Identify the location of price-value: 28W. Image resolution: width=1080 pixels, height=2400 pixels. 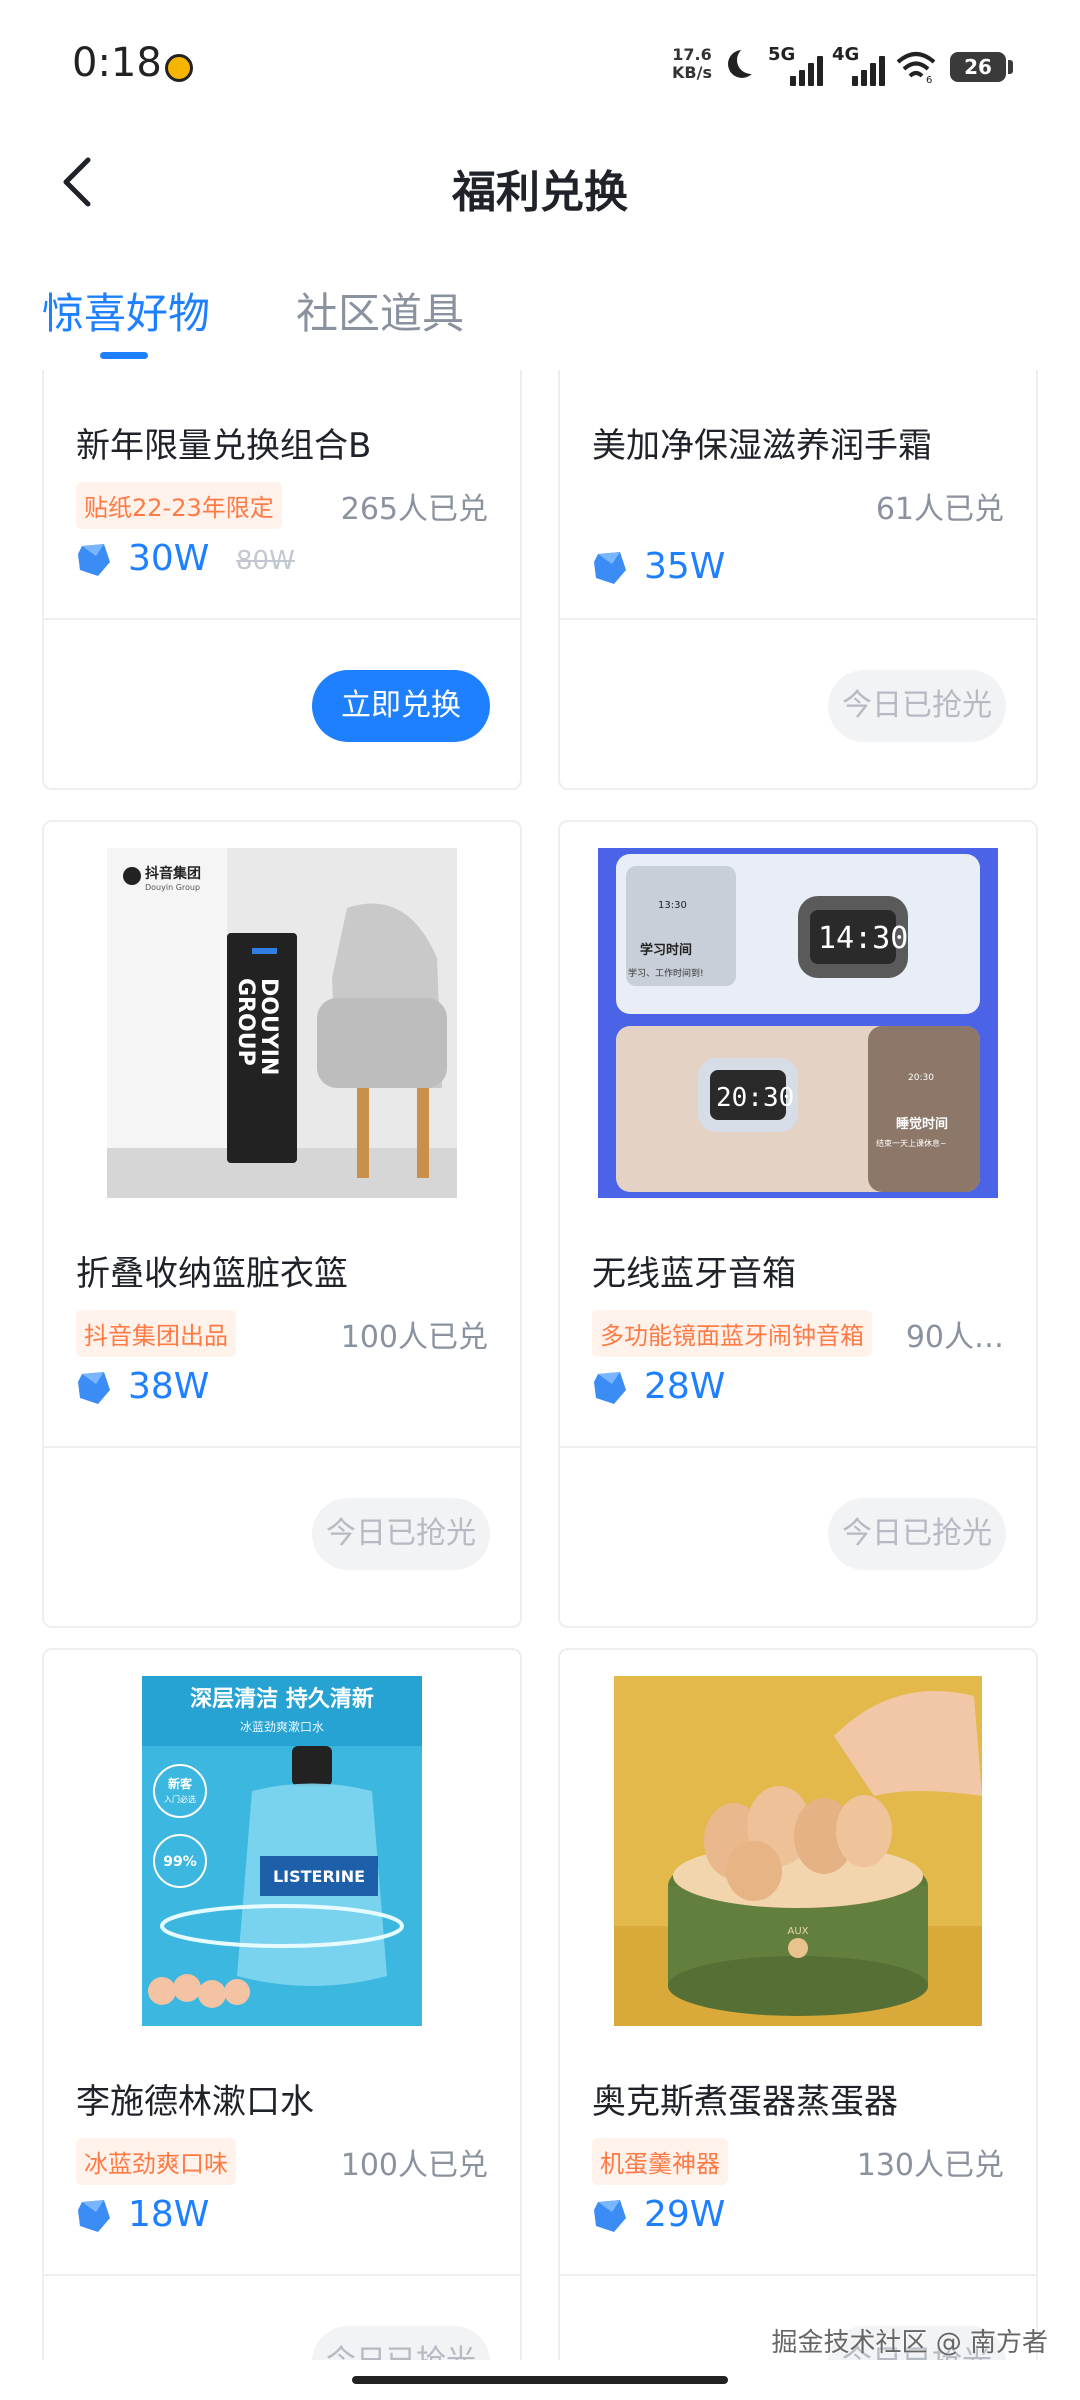
(685, 1386).